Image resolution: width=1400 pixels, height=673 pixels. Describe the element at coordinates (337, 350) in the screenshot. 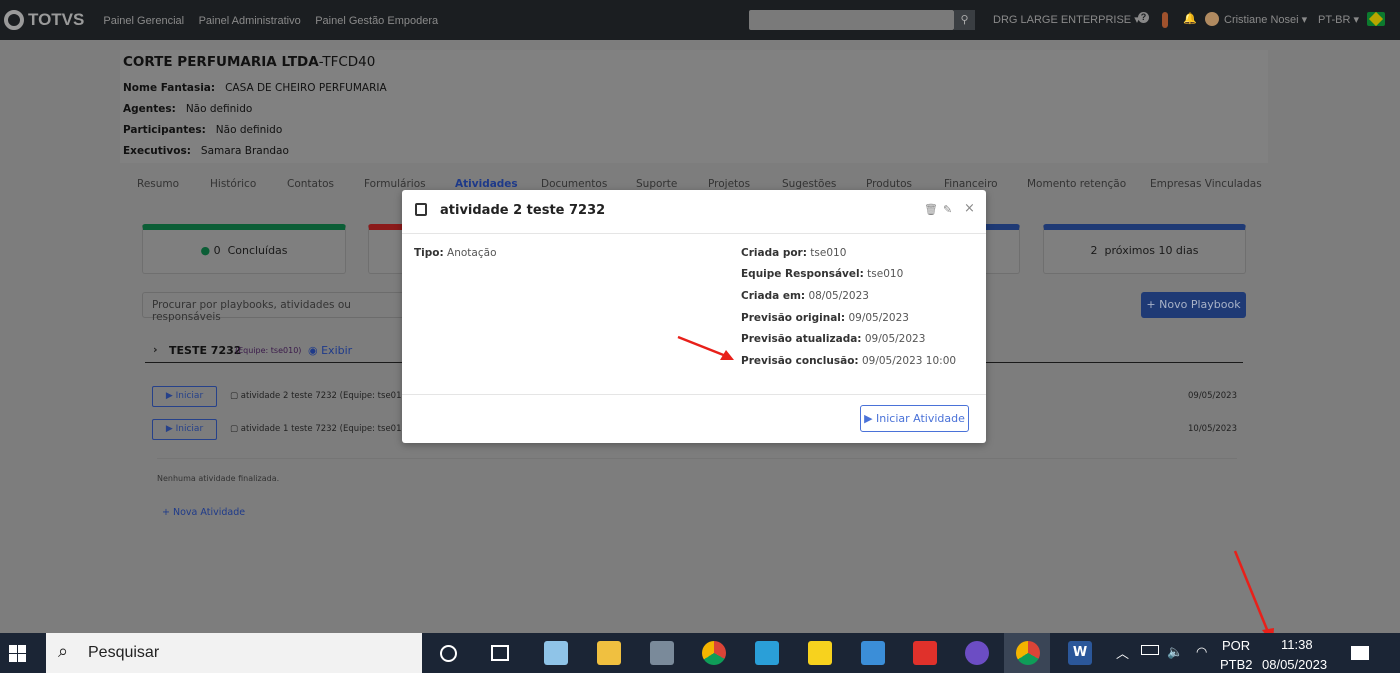

I see `show-label: Exibir` at that location.